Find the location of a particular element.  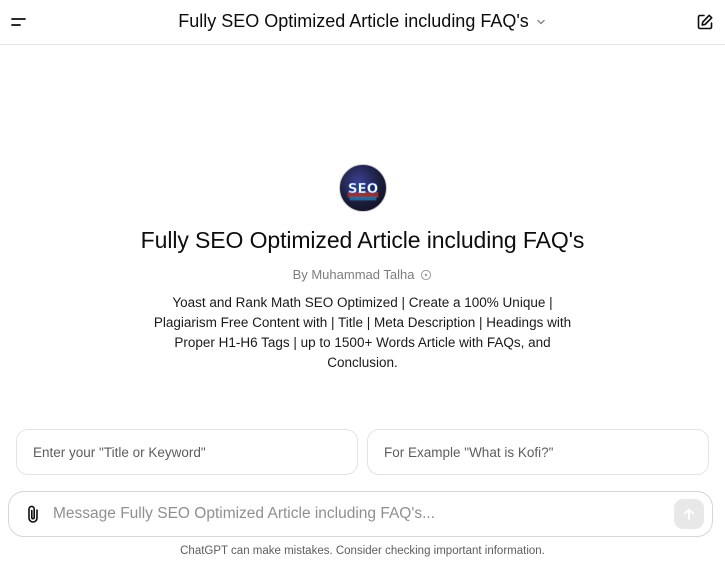

send-button is located at coordinates (689, 514).